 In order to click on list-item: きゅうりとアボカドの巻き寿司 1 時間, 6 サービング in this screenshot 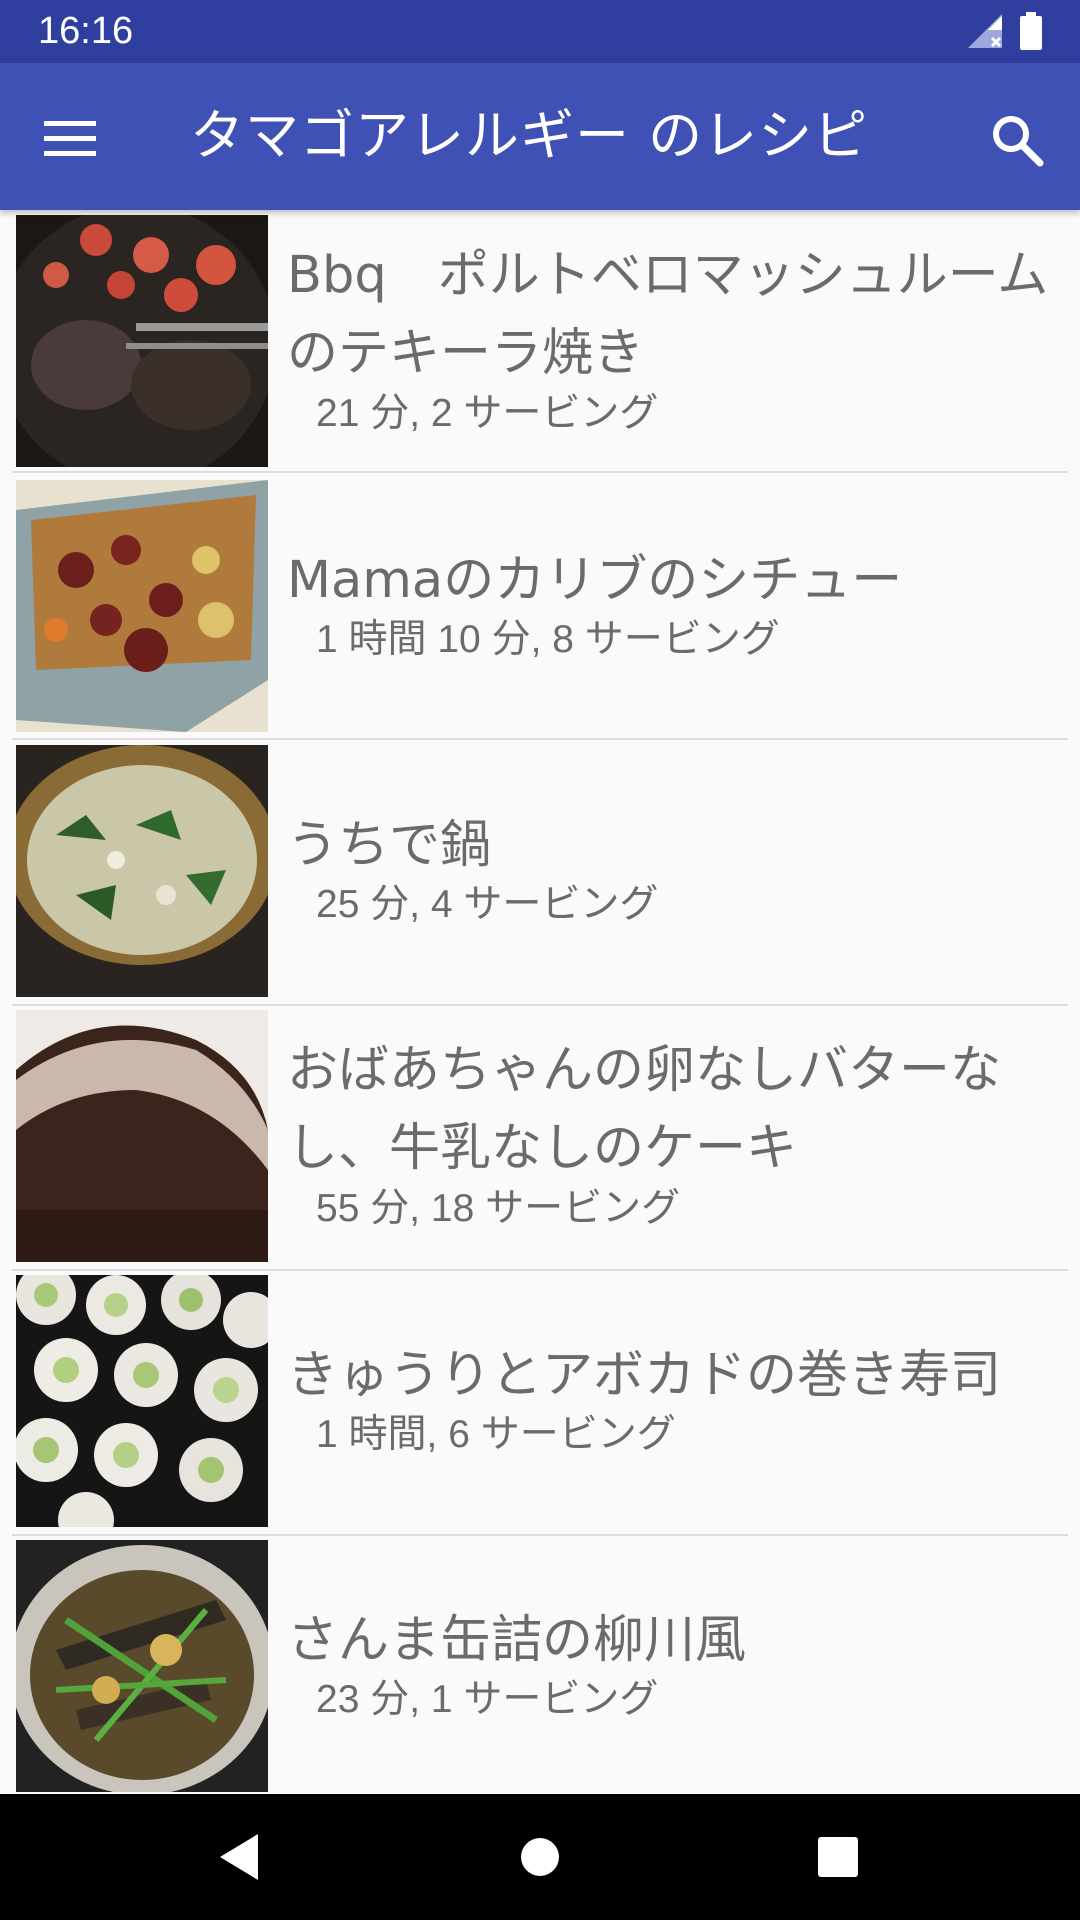, I will do `click(540, 1403)`.